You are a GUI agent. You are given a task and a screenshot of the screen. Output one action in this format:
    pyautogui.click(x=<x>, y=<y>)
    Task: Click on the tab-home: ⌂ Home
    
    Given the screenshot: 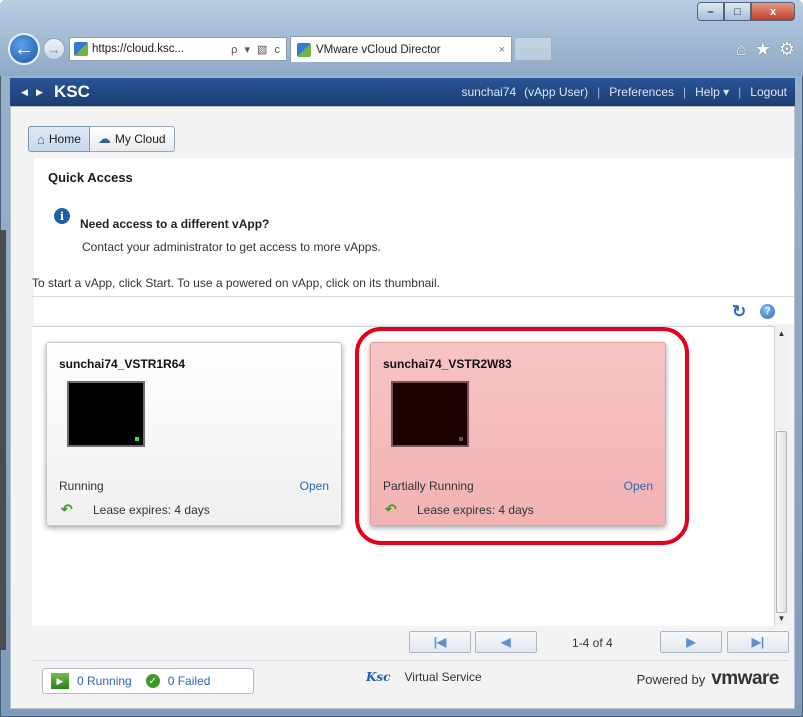 What is the action you would take?
    pyautogui.click(x=59, y=139)
    